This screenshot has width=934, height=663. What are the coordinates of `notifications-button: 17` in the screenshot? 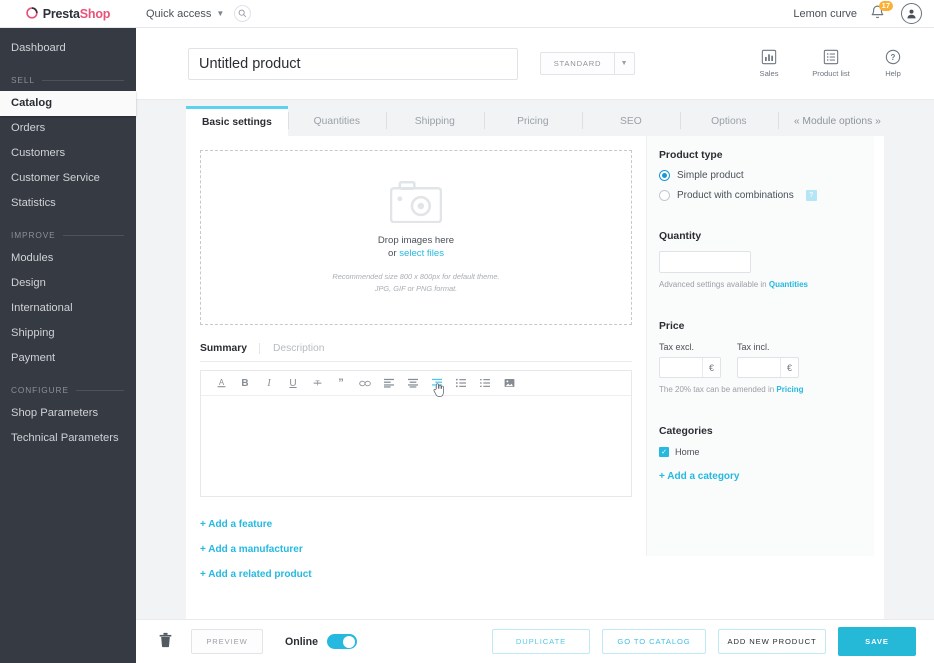 It's located at (881, 12).